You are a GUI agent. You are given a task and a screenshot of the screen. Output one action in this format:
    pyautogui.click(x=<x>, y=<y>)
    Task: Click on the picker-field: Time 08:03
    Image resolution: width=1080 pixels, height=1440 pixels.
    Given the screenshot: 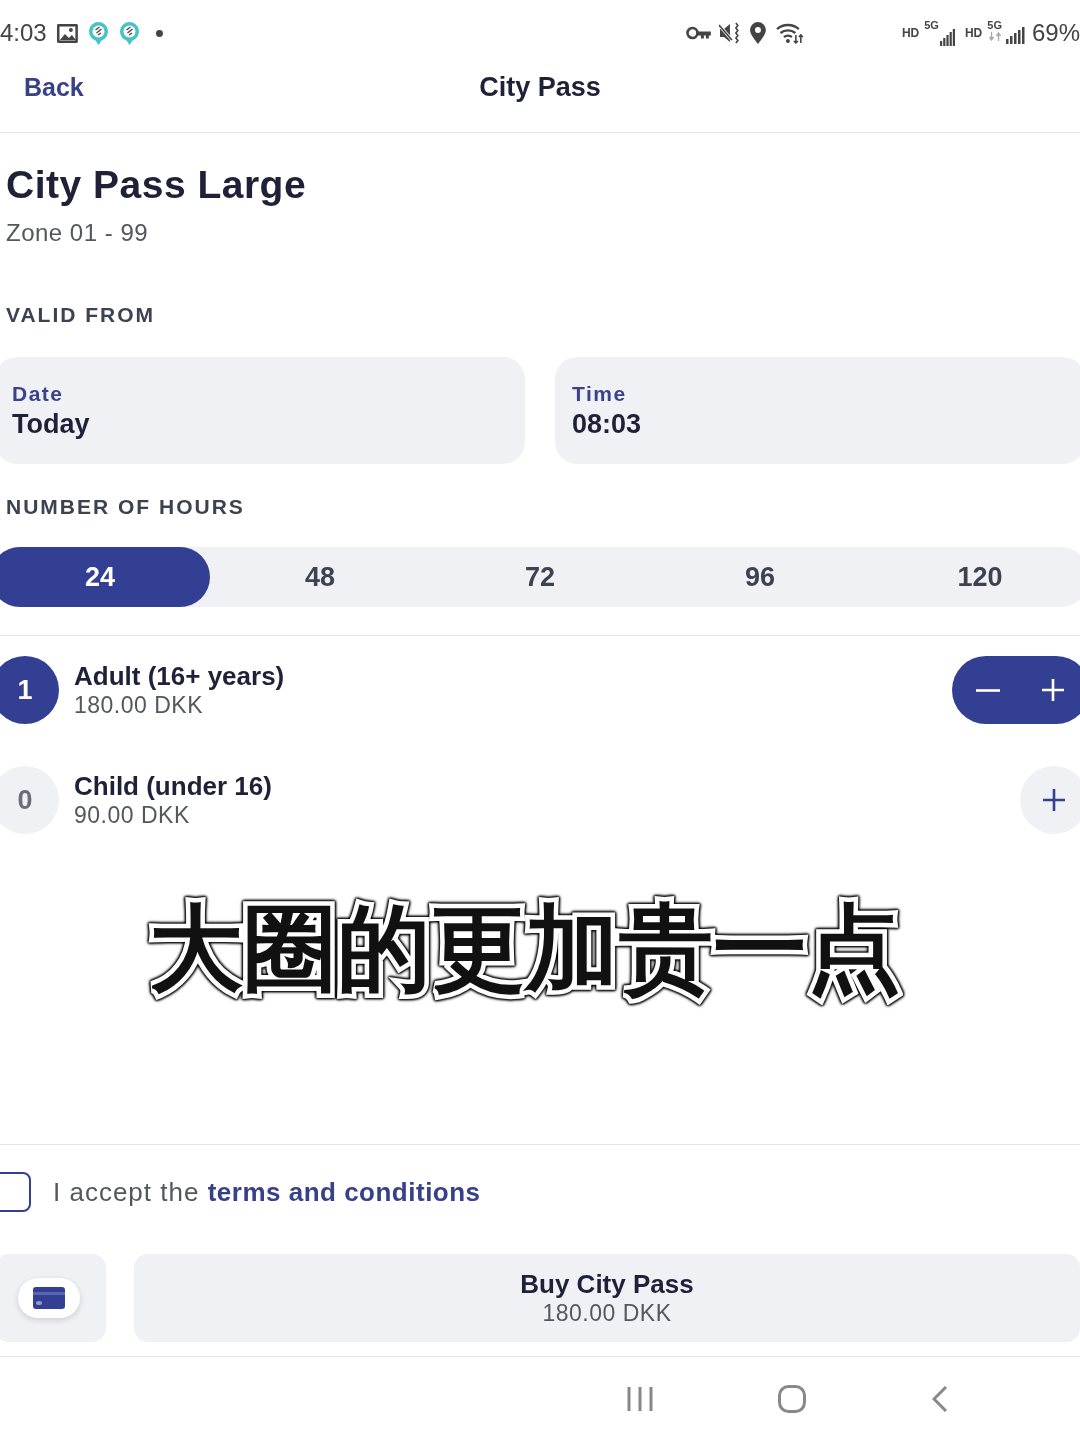 What is the action you would take?
    pyautogui.click(x=817, y=410)
    